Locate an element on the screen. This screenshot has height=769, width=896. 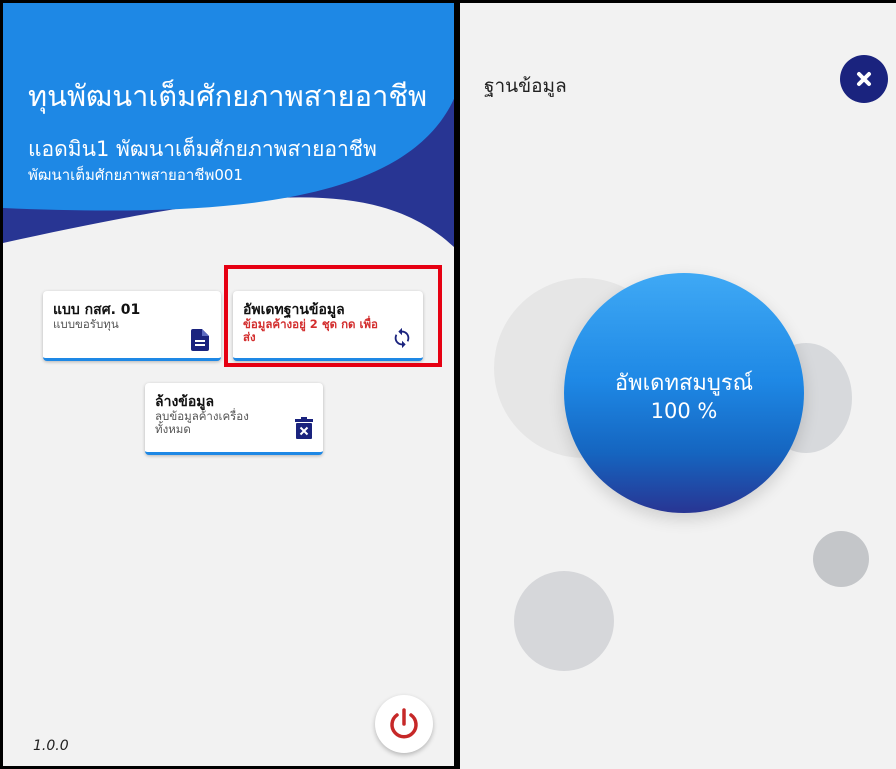
app-version: 1.0.0 is located at coordinates (51, 746).